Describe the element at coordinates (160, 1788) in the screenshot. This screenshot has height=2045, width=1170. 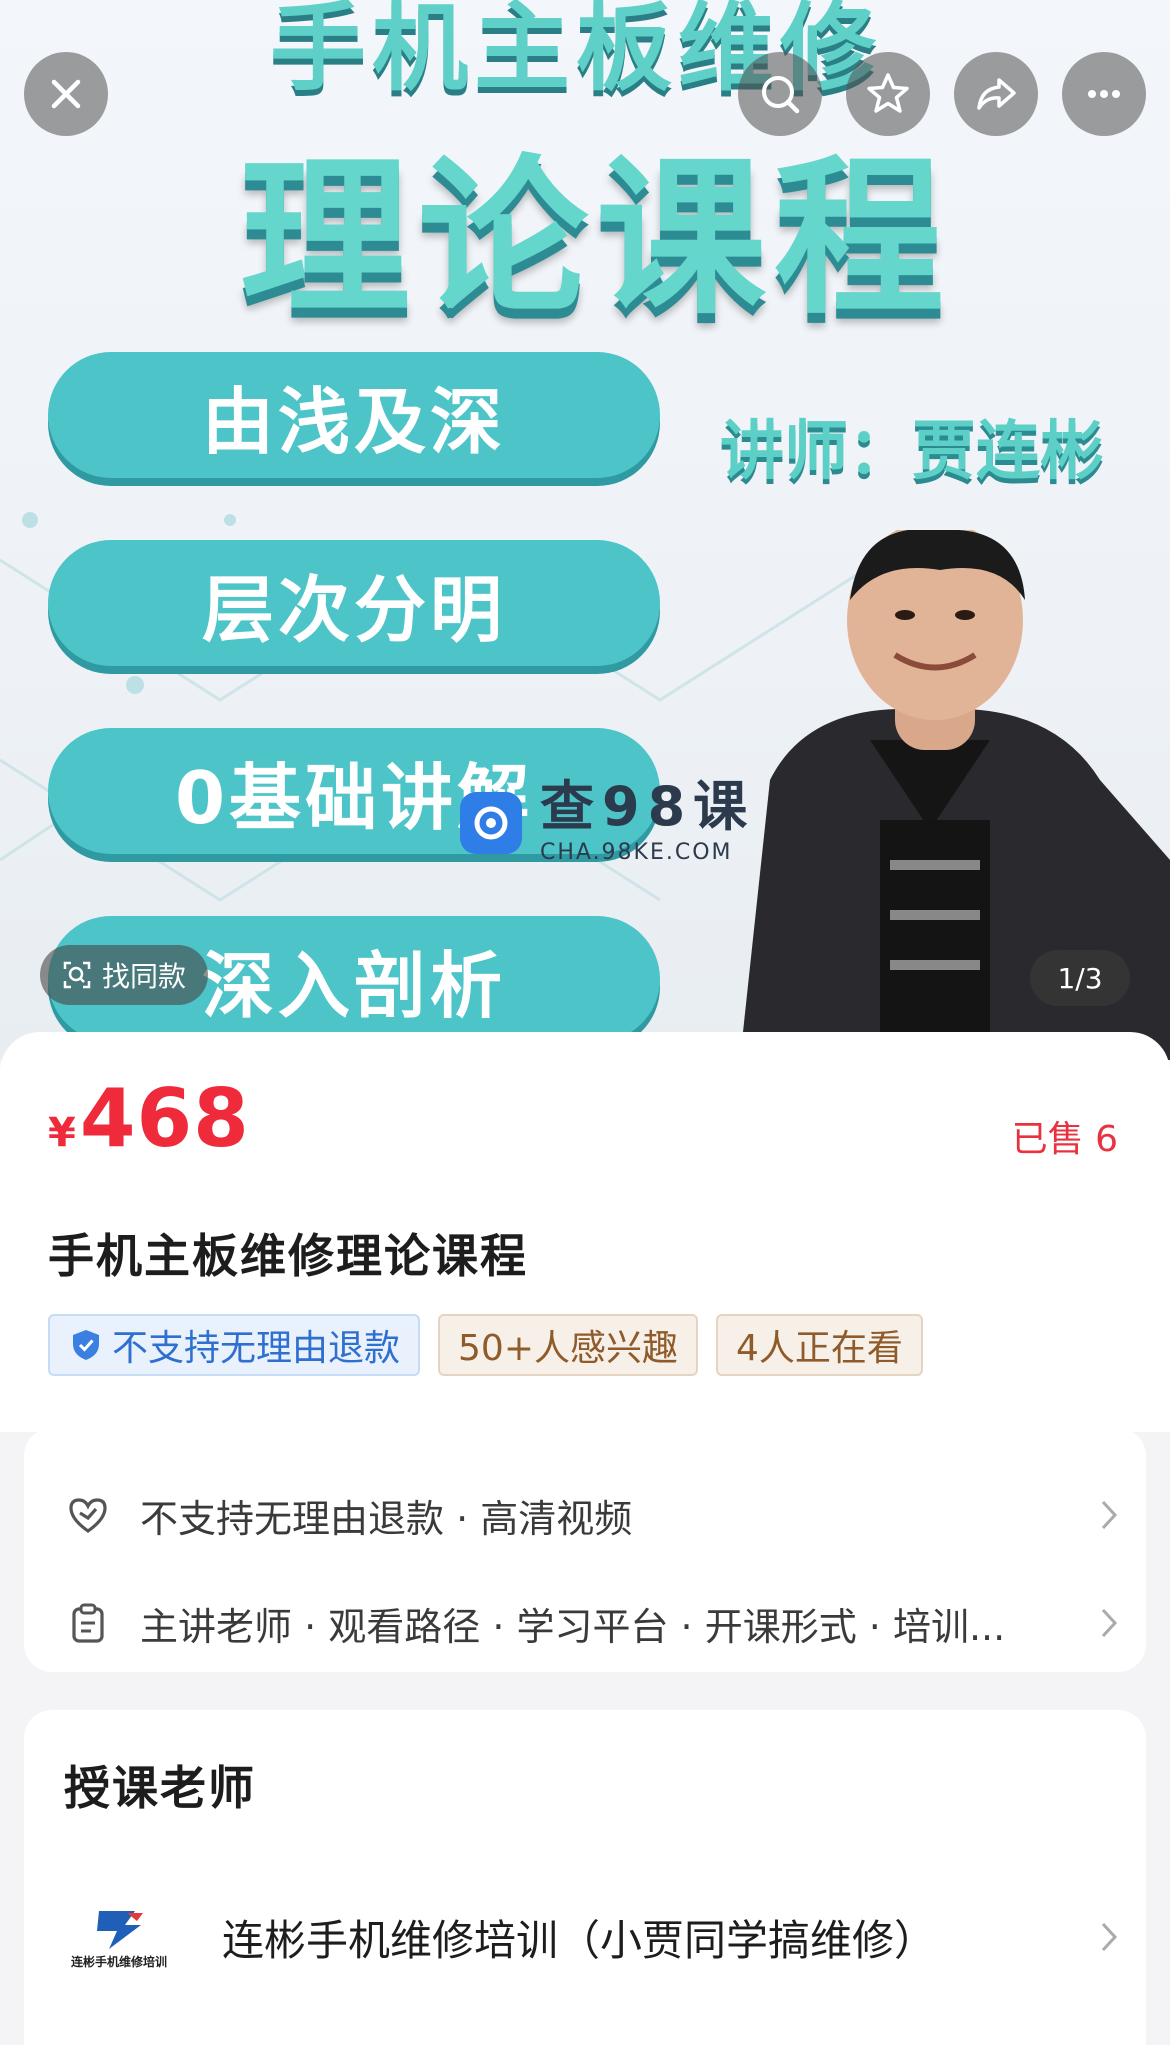
I see `teacher-heading: 授课老师` at that location.